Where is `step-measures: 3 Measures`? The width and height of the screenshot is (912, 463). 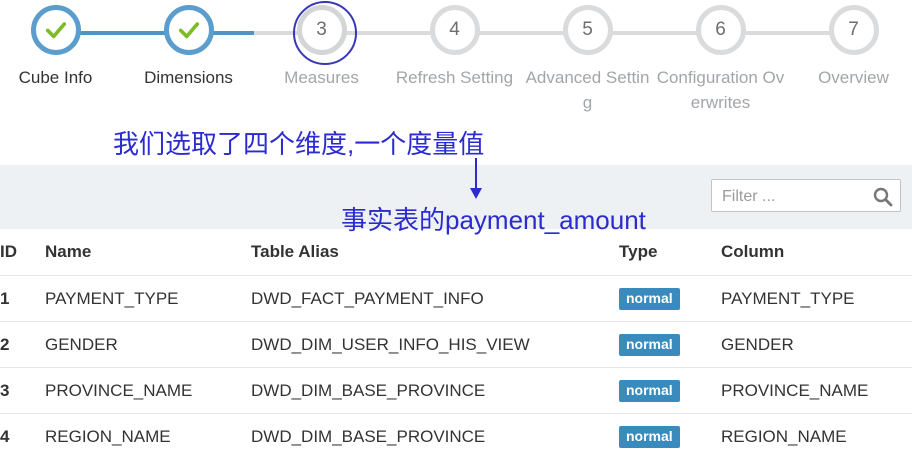
step-measures: 3 Measures is located at coordinates (321, 45).